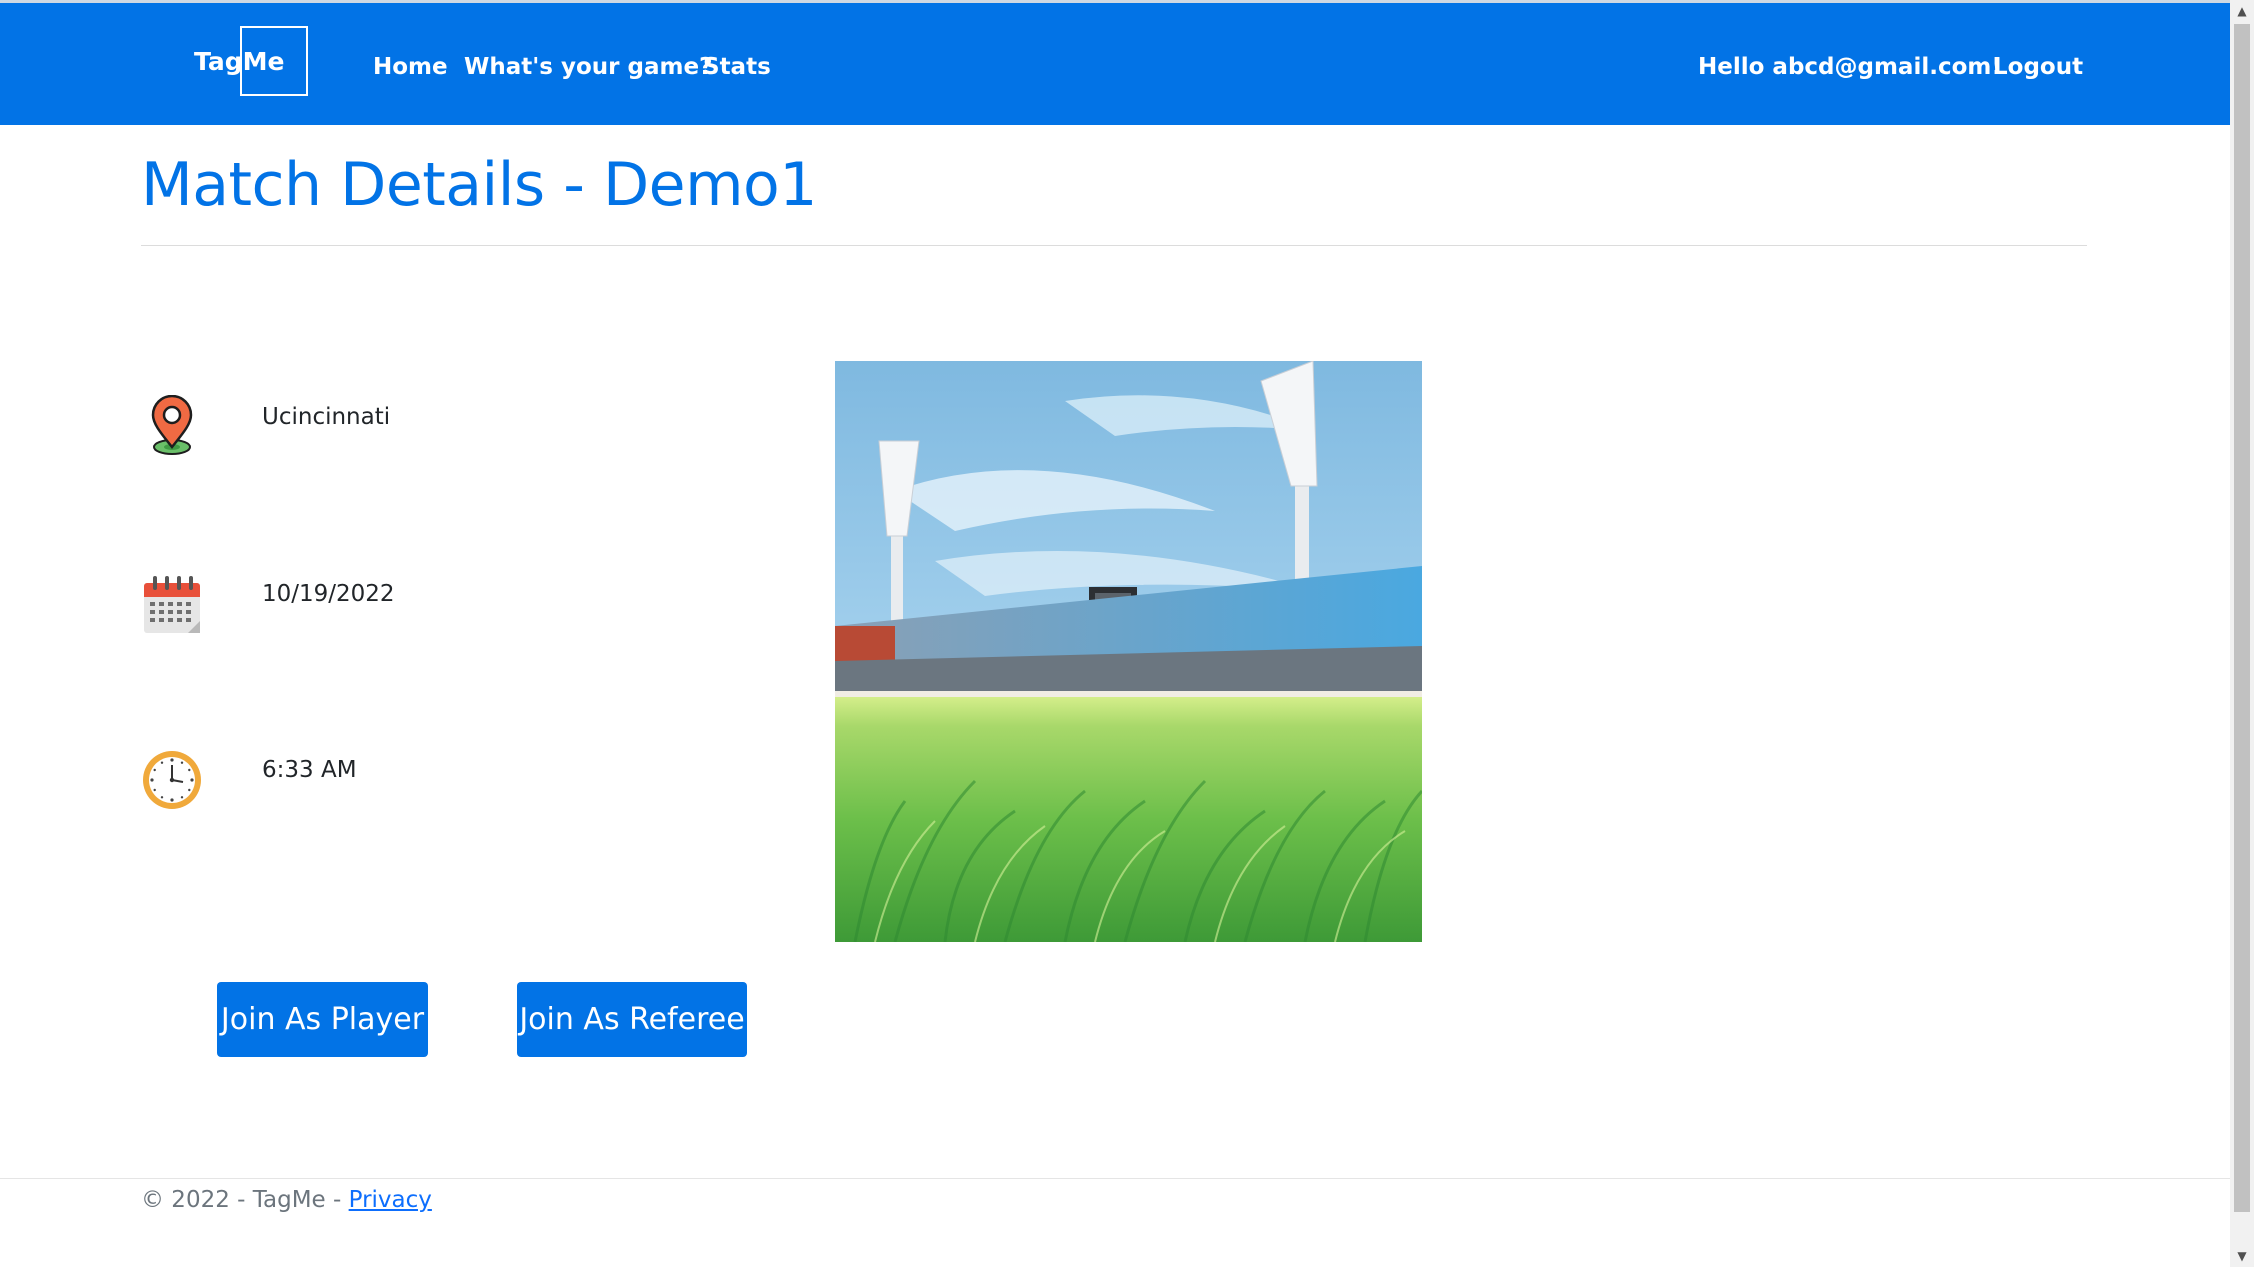 The width and height of the screenshot is (2254, 1267). Describe the element at coordinates (245, 1200) in the screenshot. I see `footer-copyright: © 2022 - TagMe -` at that location.